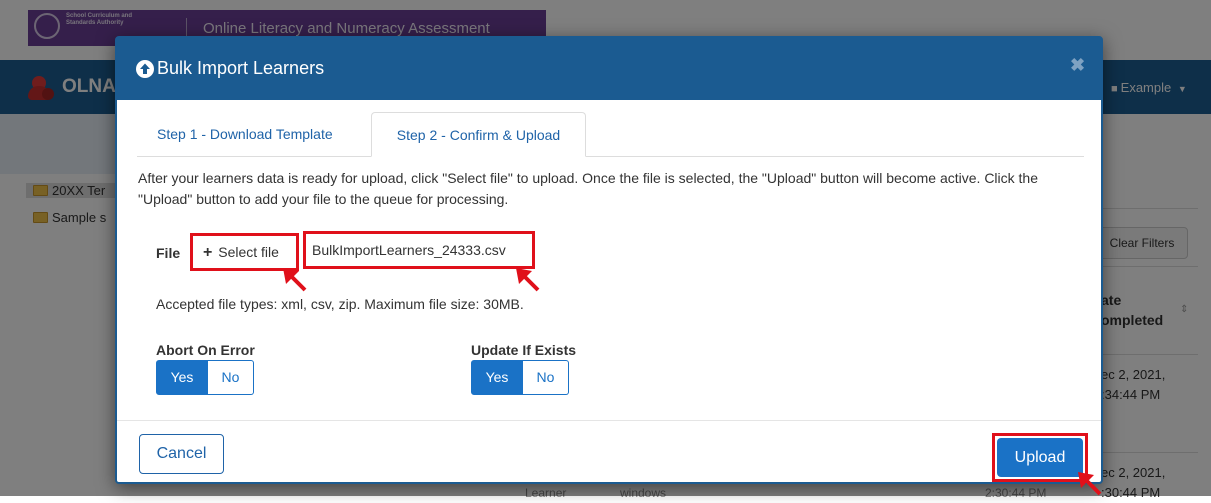 The height and width of the screenshot is (503, 1211). Describe the element at coordinates (1077, 65) in the screenshot. I see `close-icon: ✖` at that location.